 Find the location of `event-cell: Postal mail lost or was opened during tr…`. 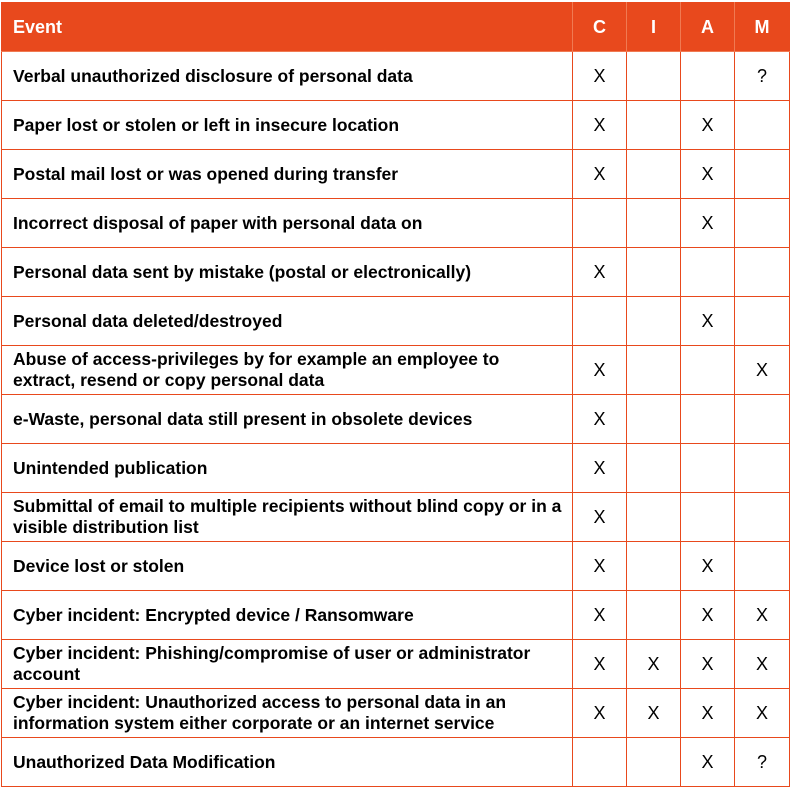

event-cell: Postal mail lost or was opened during tr… is located at coordinates (287, 174).